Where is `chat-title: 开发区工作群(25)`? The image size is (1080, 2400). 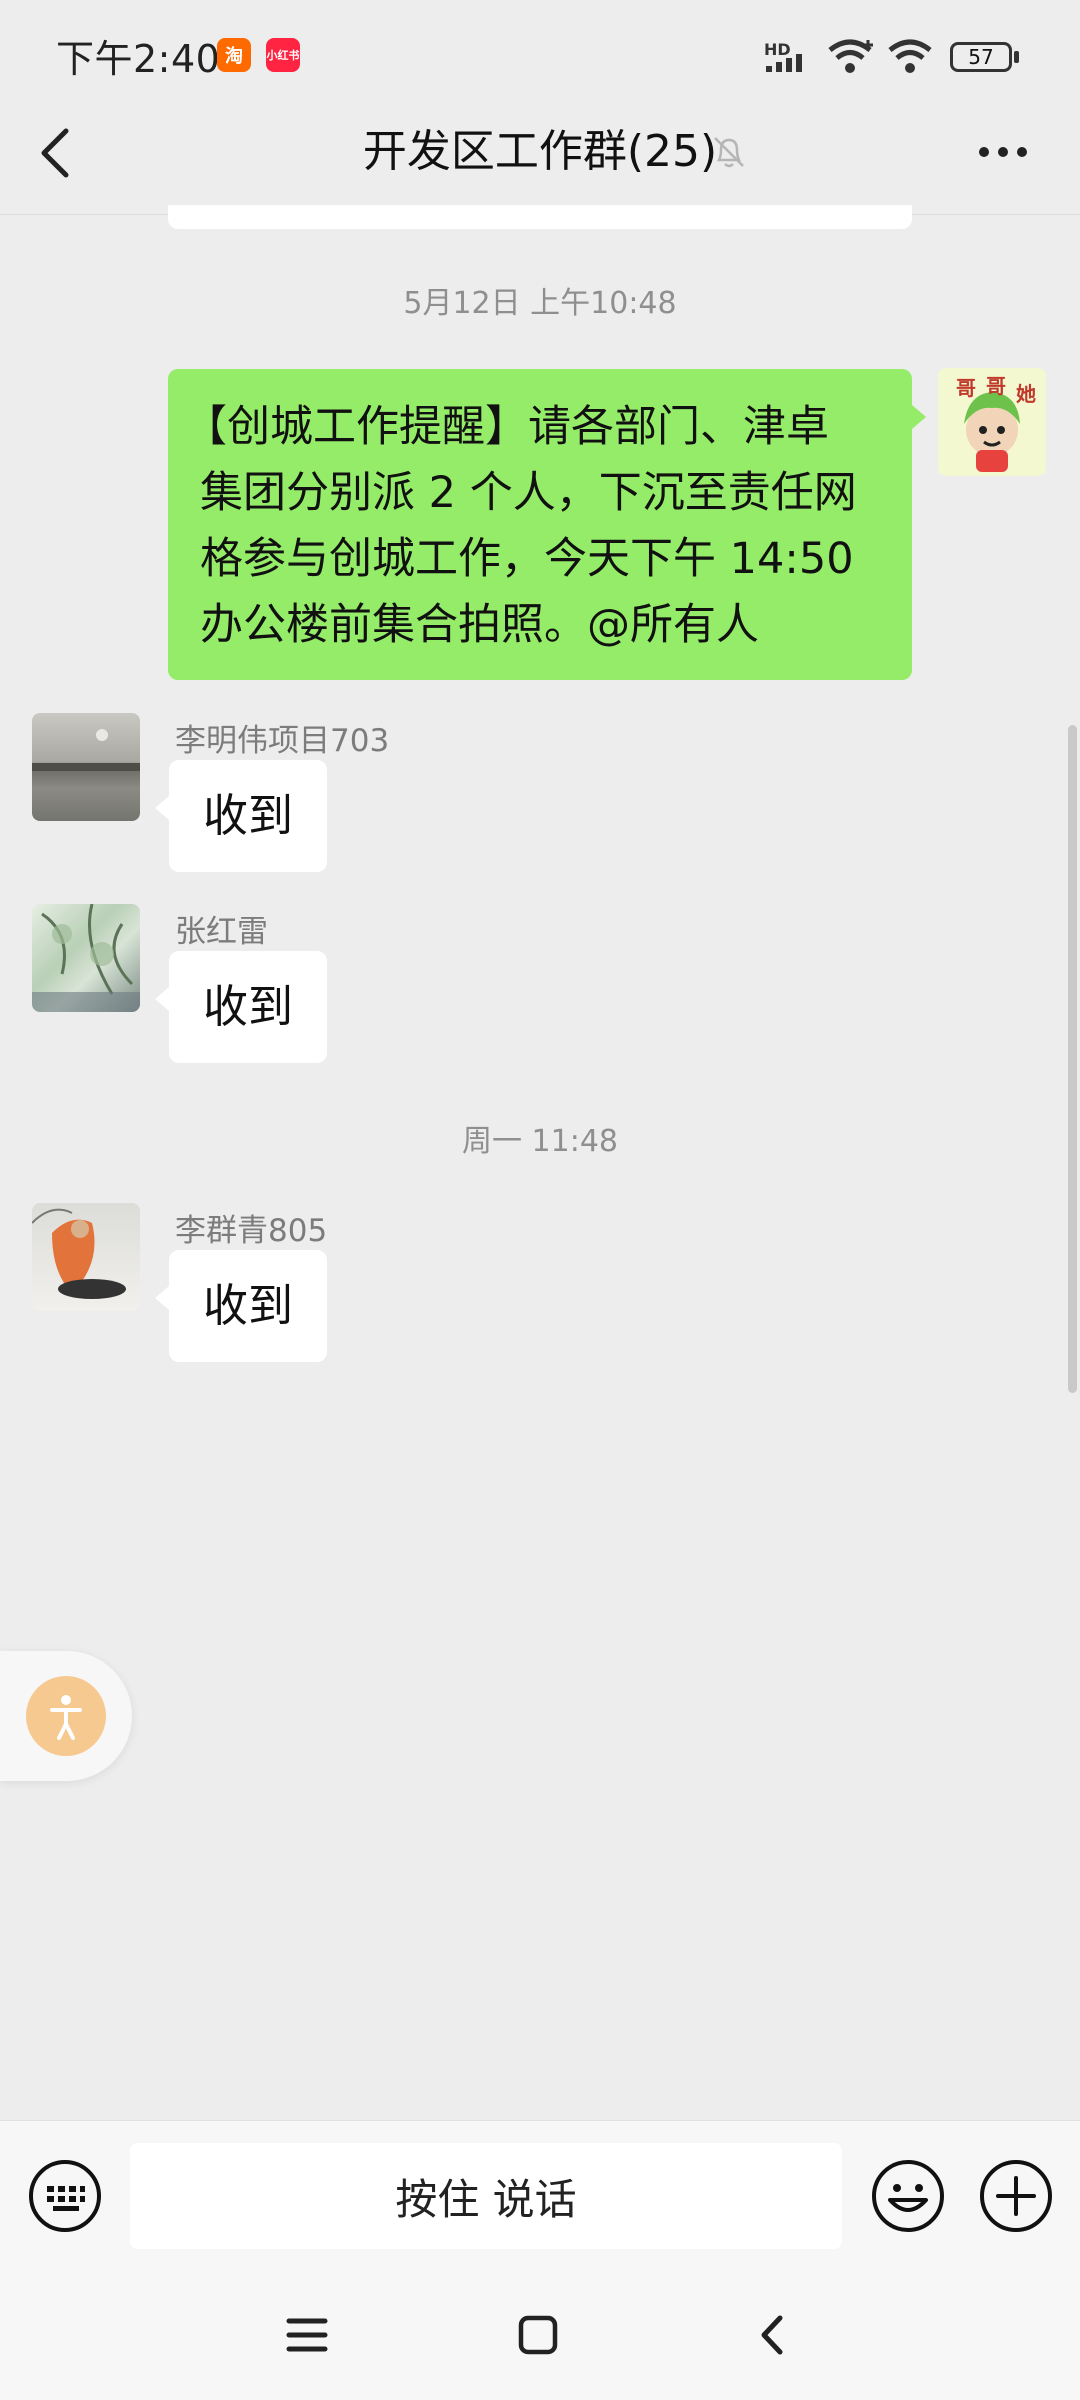
chat-title: 开发区工作群(25) is located at coordinates (540, 151).